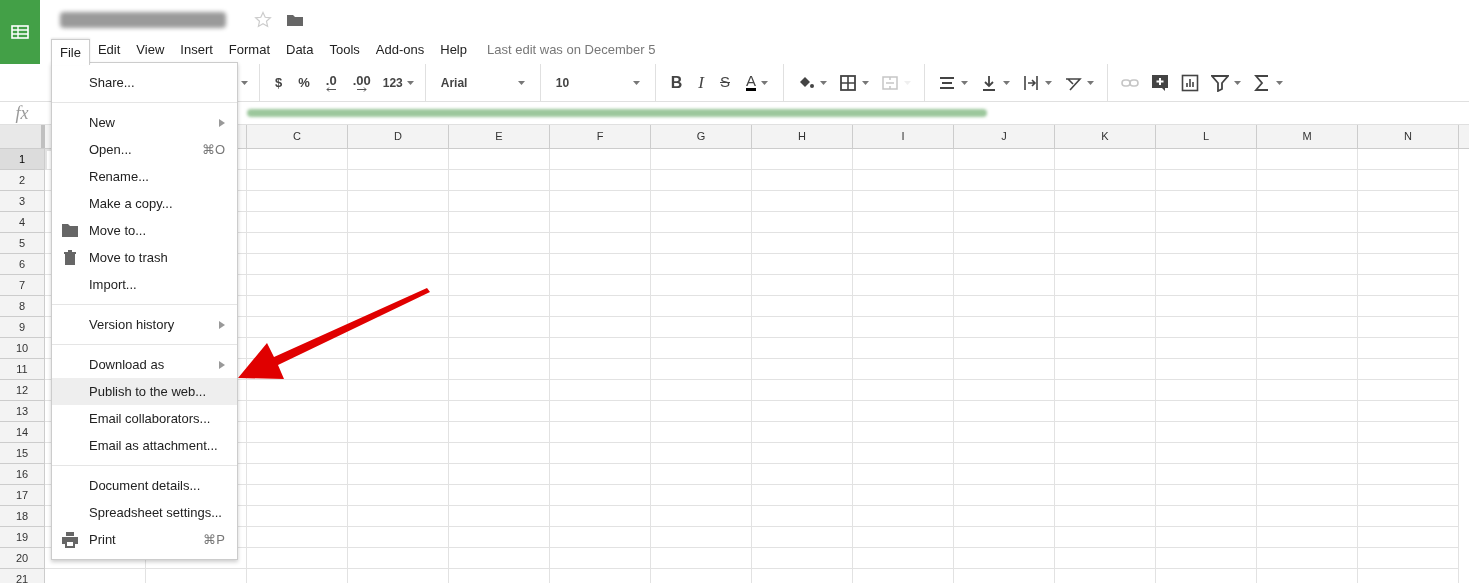  Describe the element at coordinates (757, 82) in the screenshot. I see `text-color-button: A` at that location.